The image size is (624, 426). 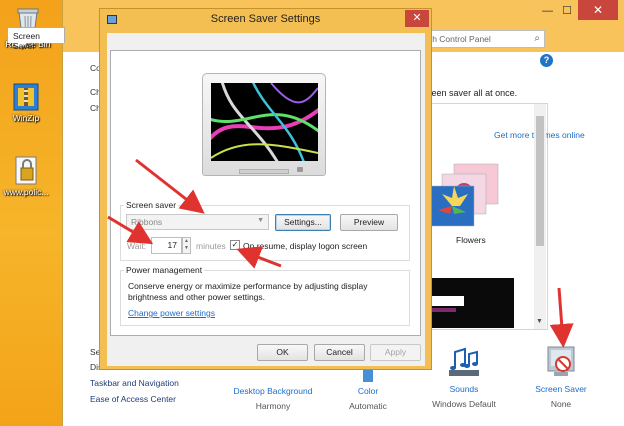 I want to click on sounds-icon, so click(x=464, y=363).